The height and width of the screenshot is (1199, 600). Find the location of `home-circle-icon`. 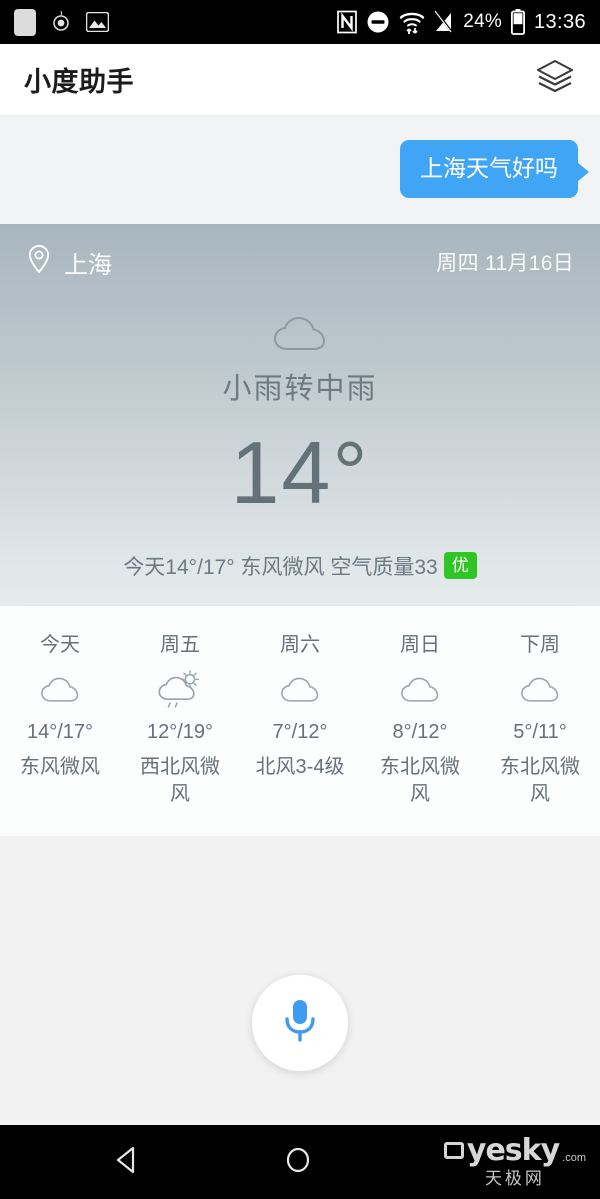

home-circle-icon is located at coordinates (298, 1162).